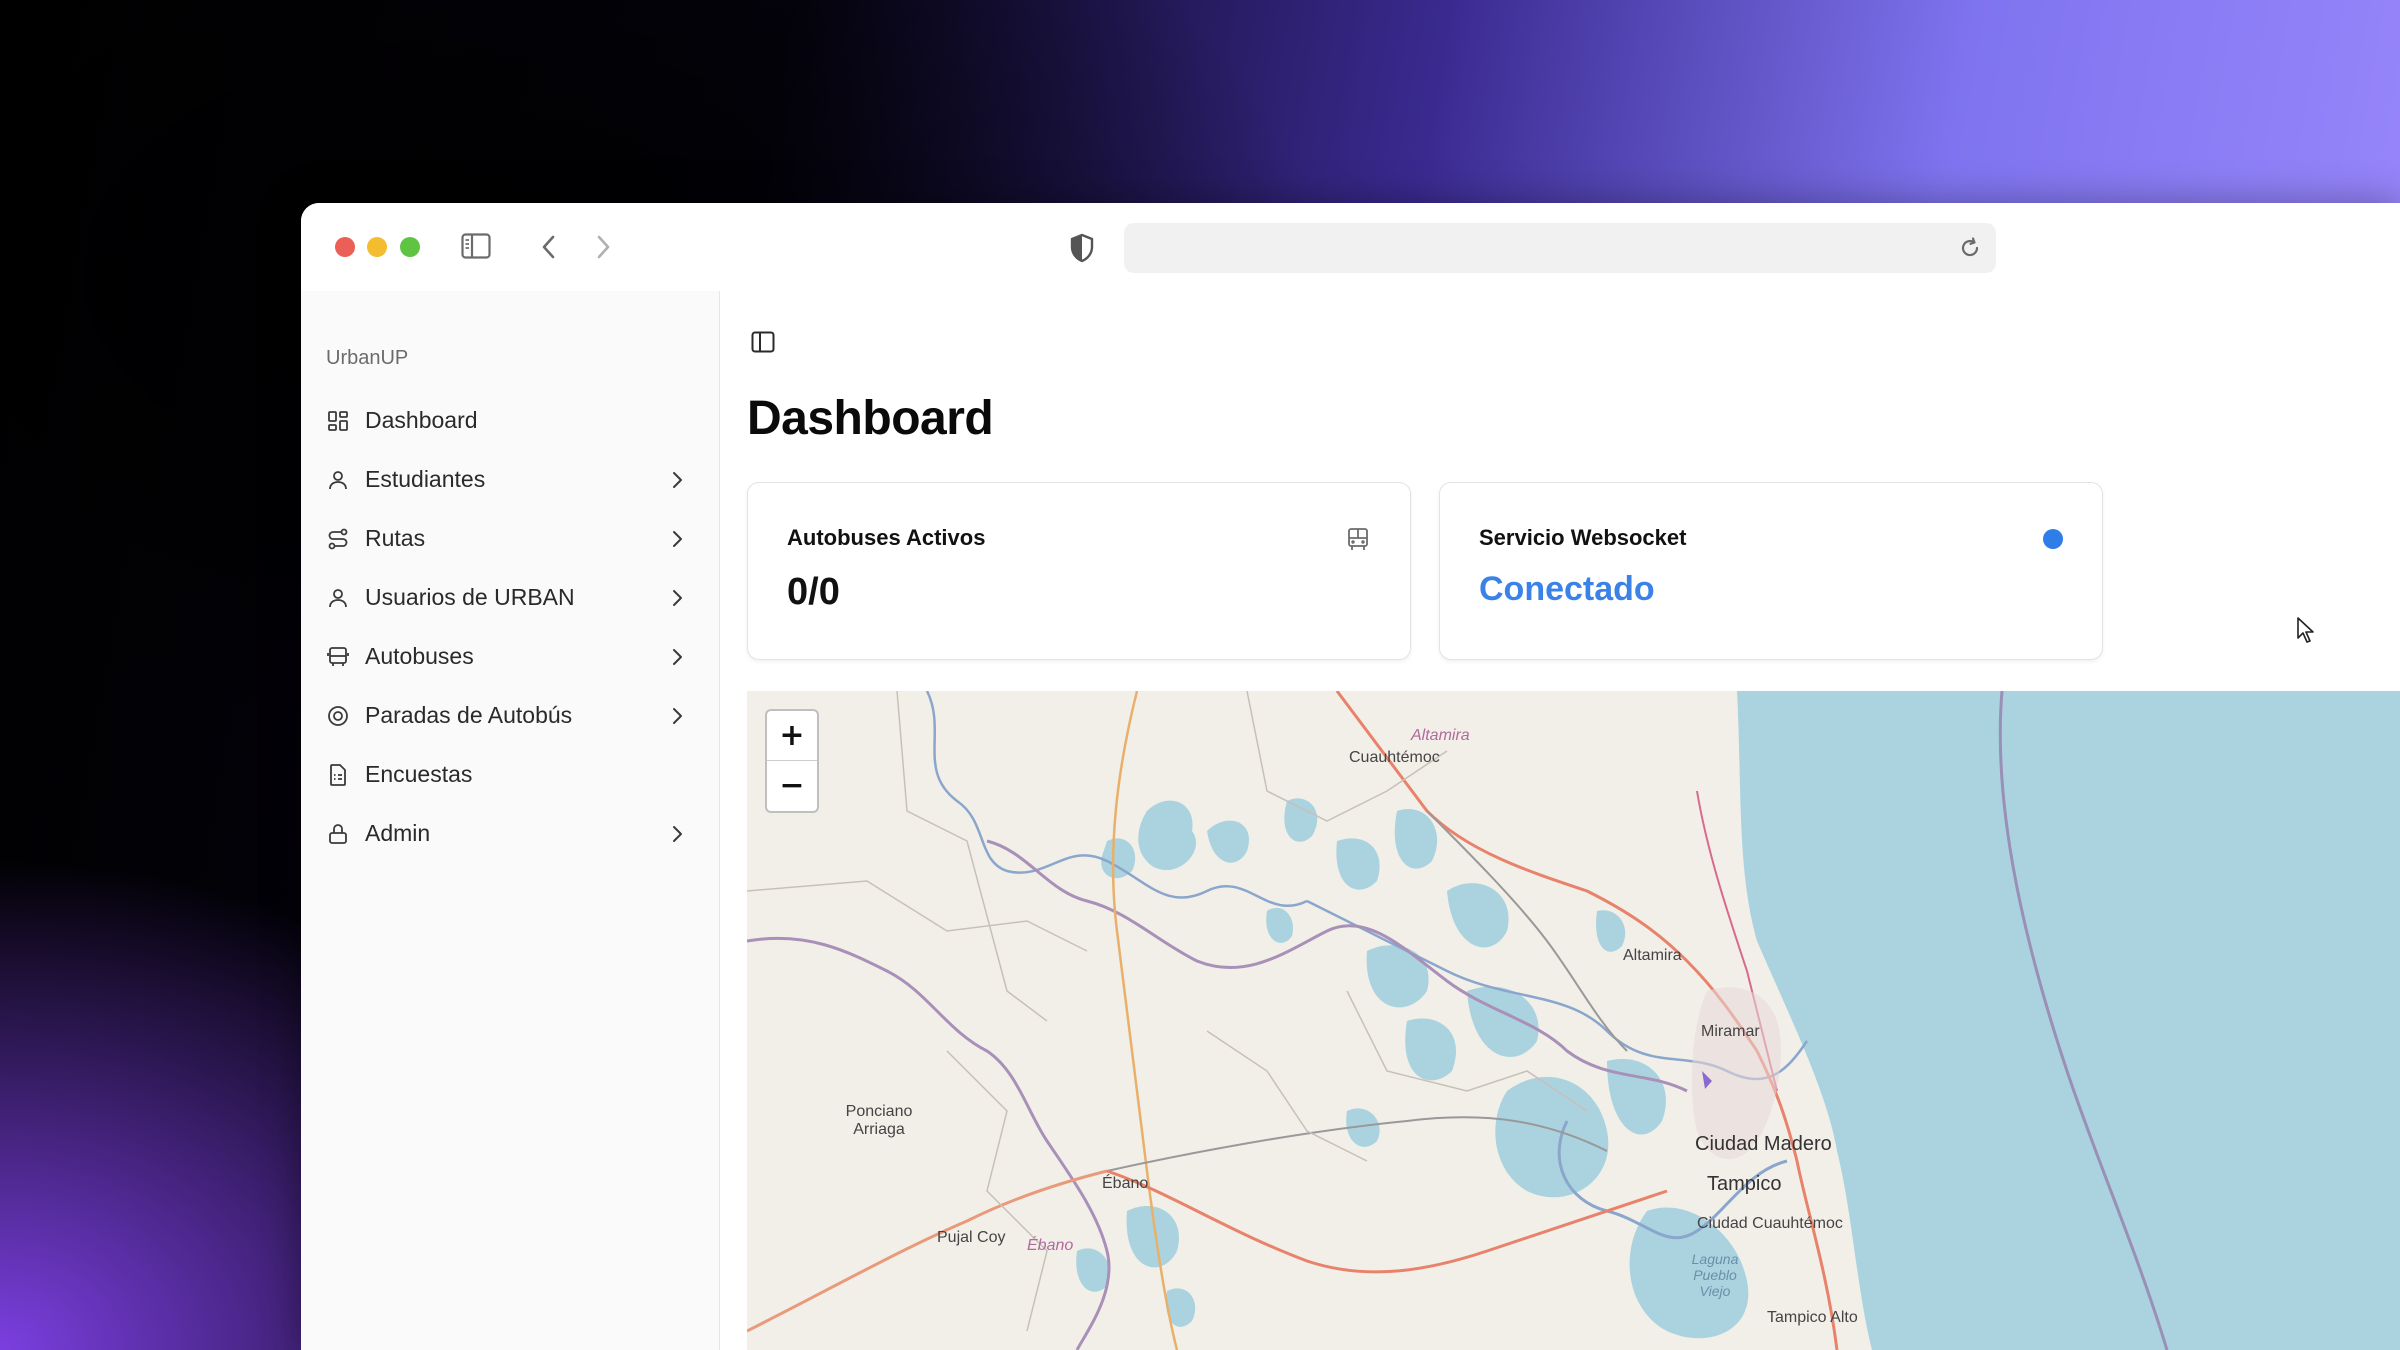  Describe the element at coordinates (2305, 630) in the screenshot. I see `mouse-cursor` at that location.